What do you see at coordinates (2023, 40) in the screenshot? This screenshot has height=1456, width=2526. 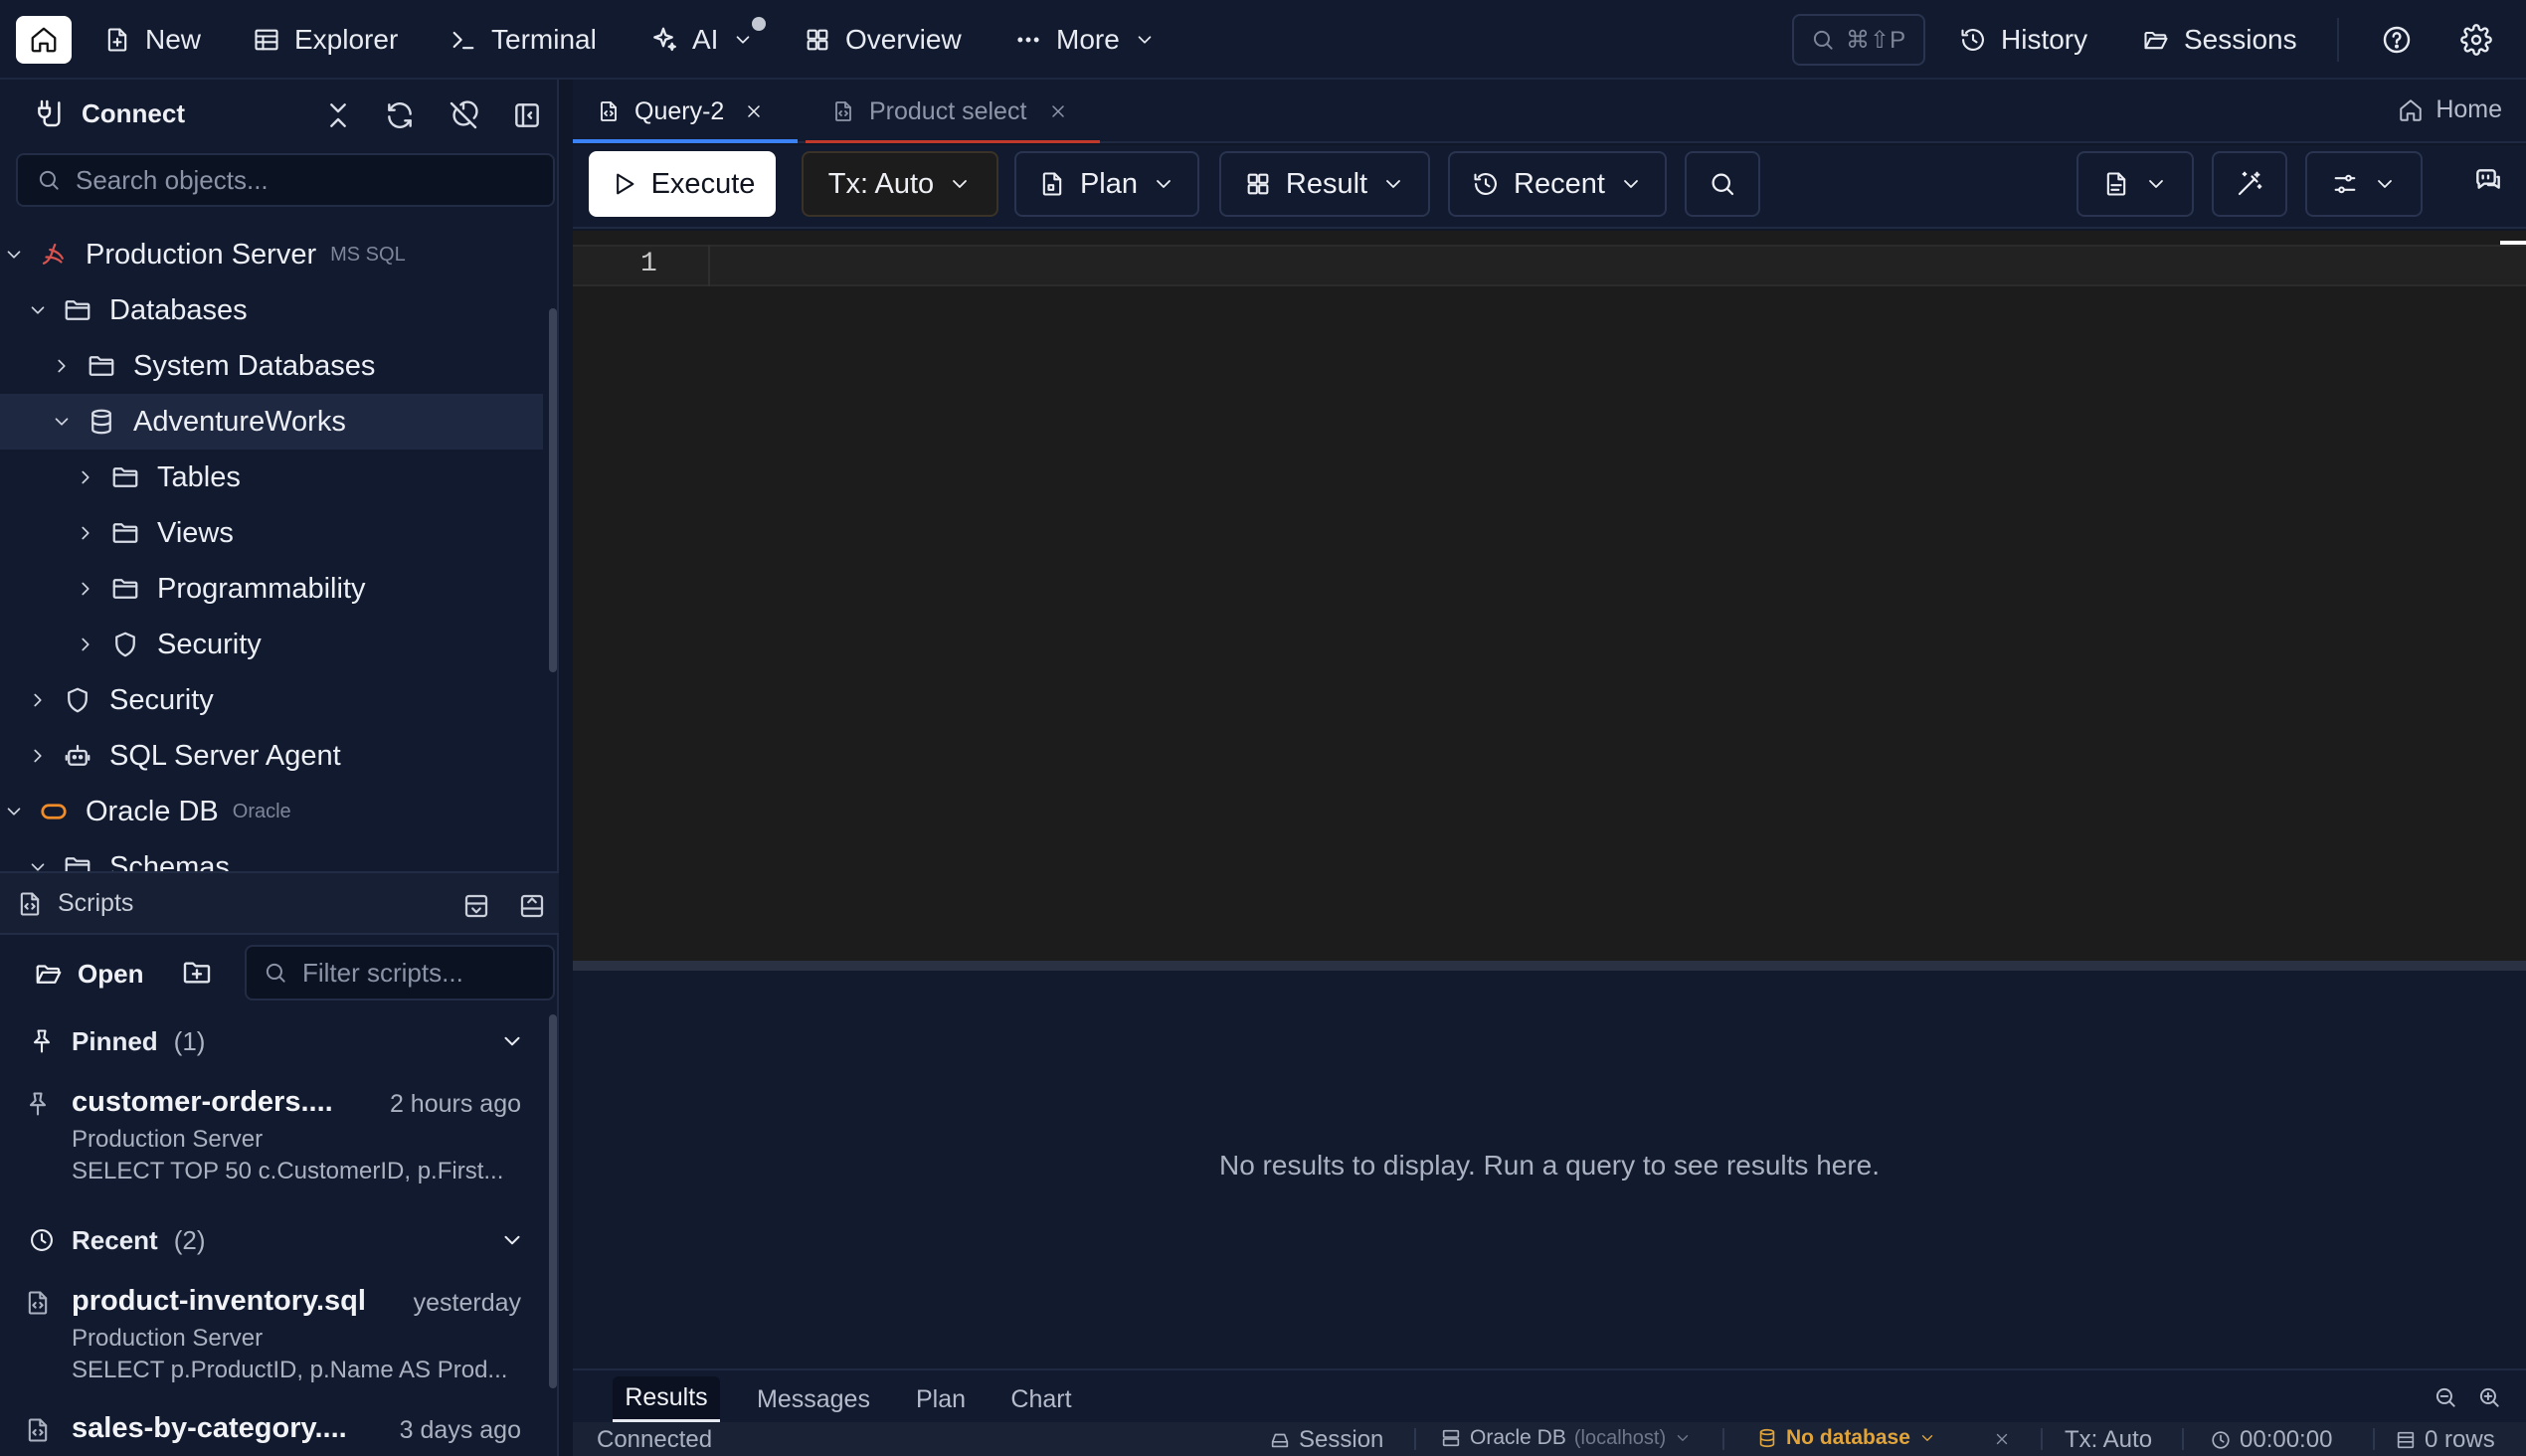 I see `history-button: History` at bounding box center [2023, 40].